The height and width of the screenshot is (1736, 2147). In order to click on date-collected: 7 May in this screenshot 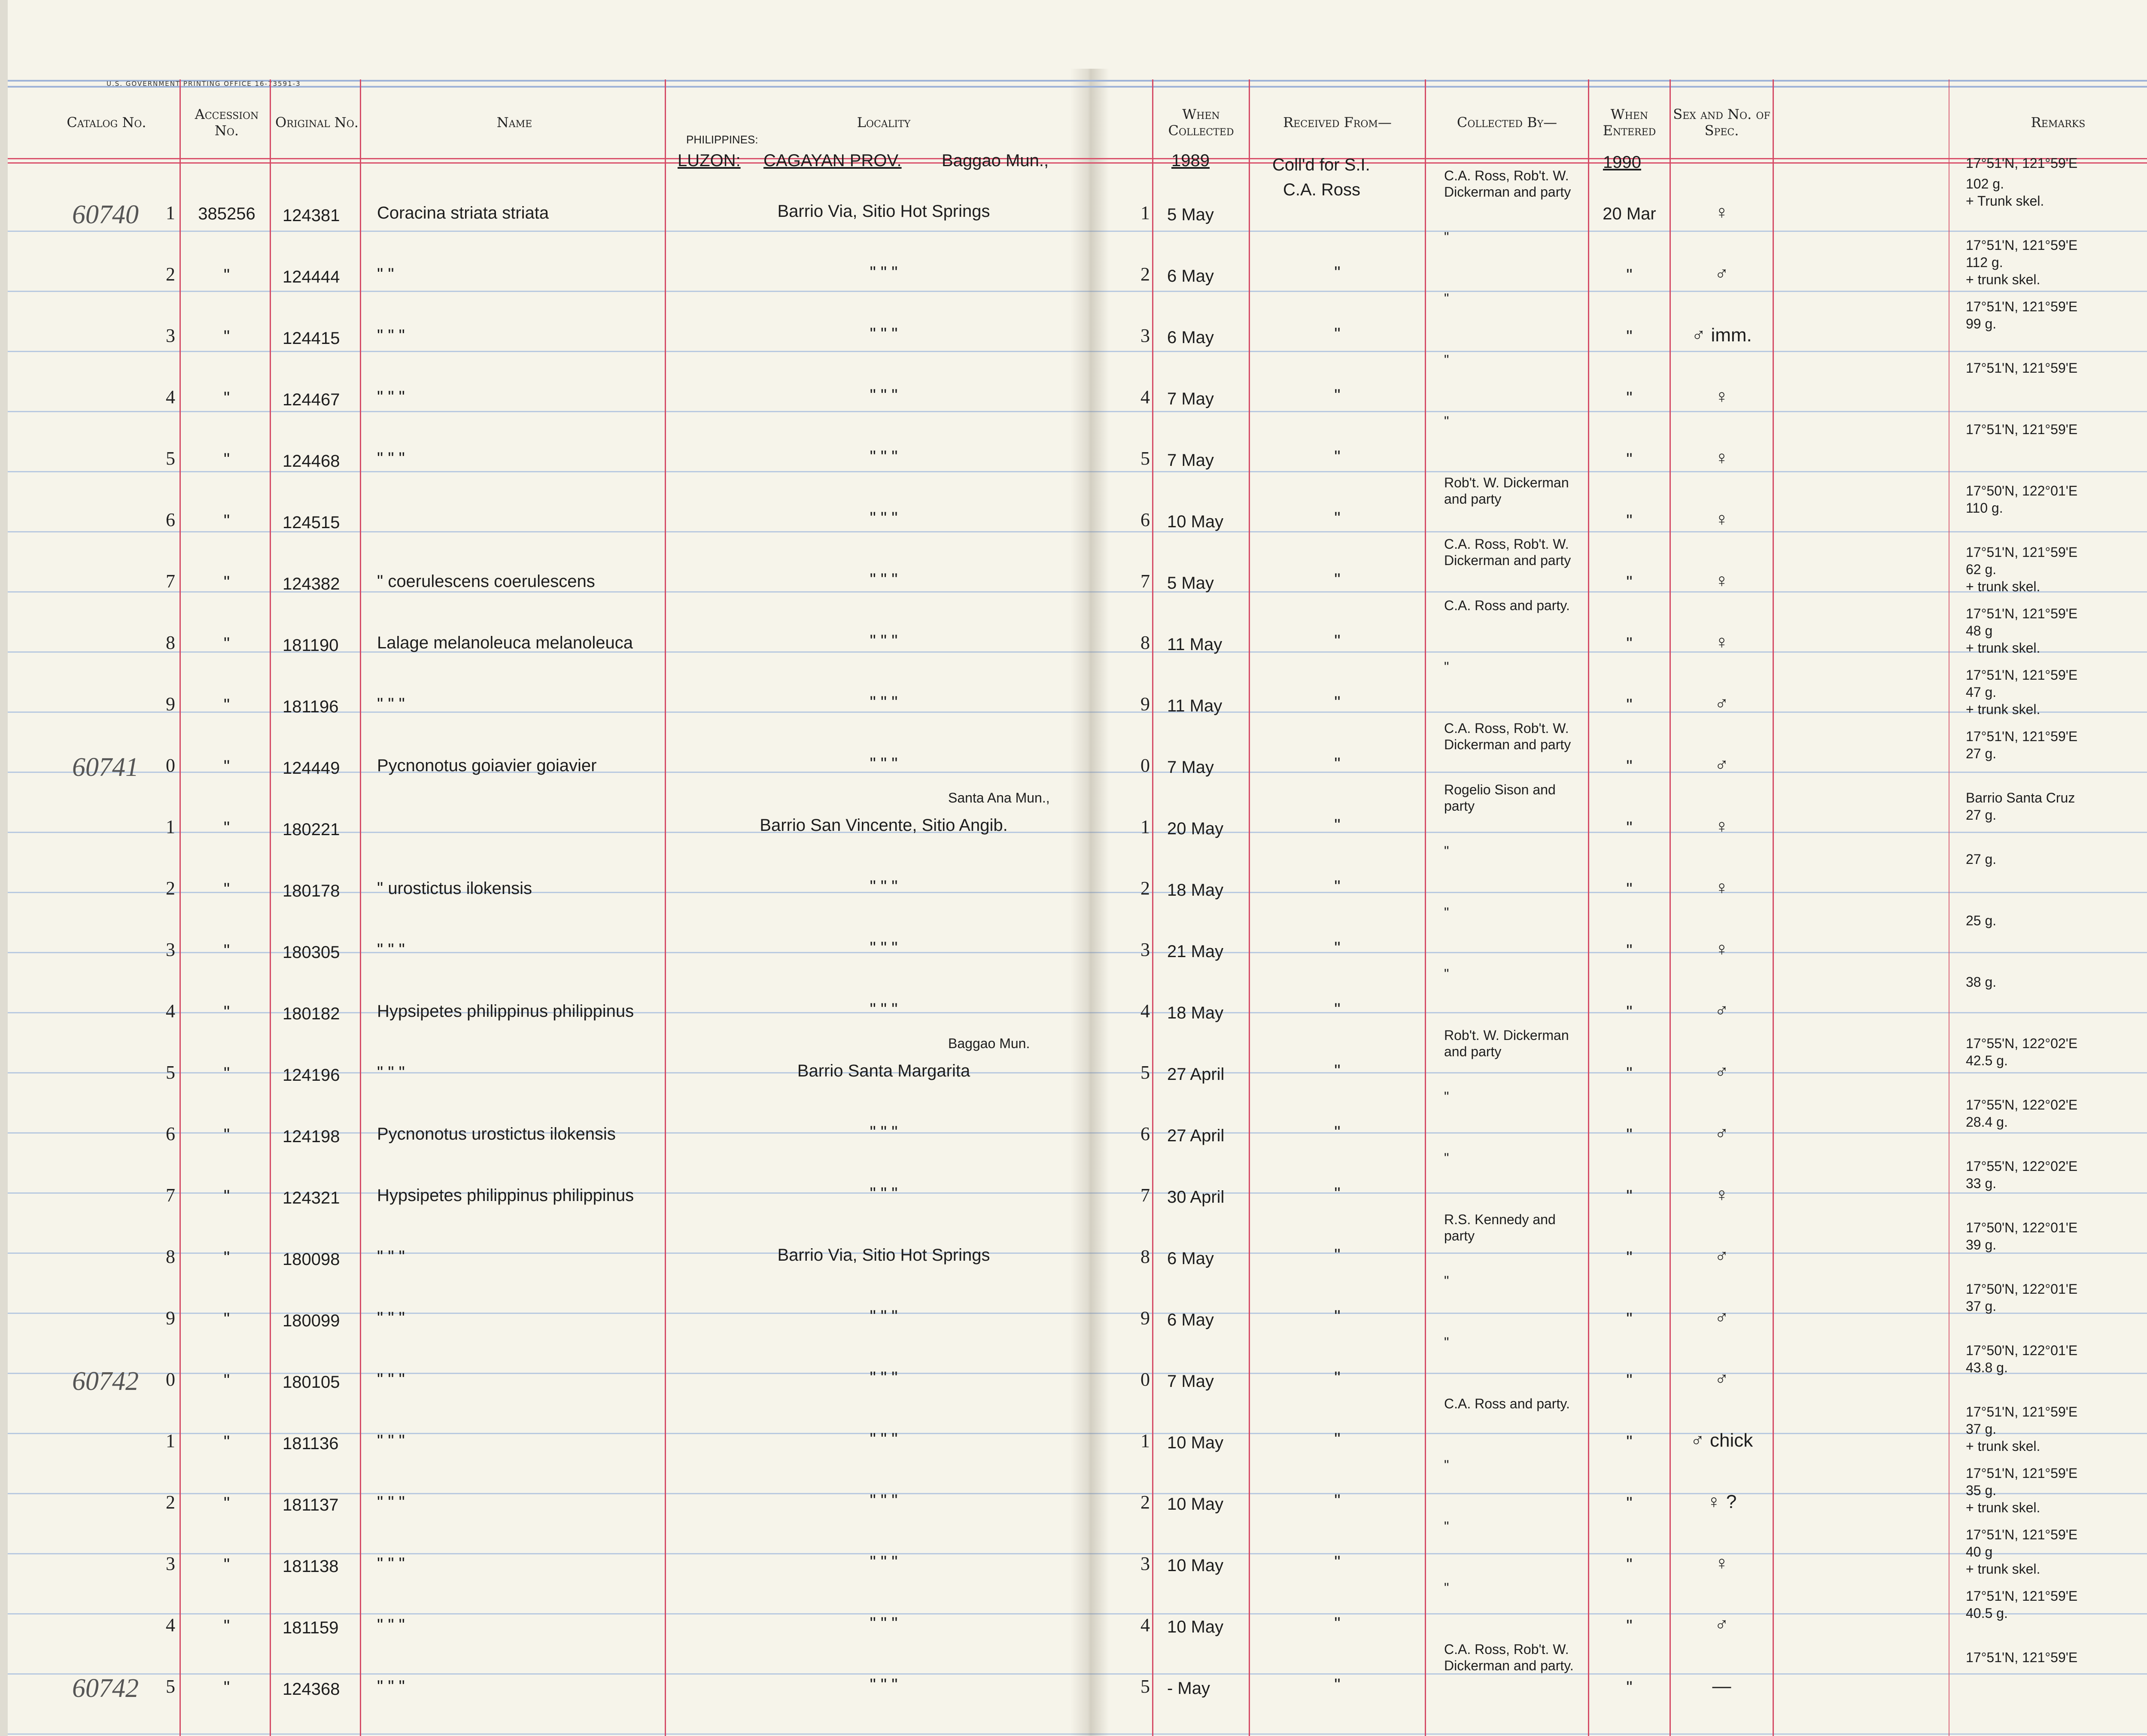, I will do `click(1190, 399)`.